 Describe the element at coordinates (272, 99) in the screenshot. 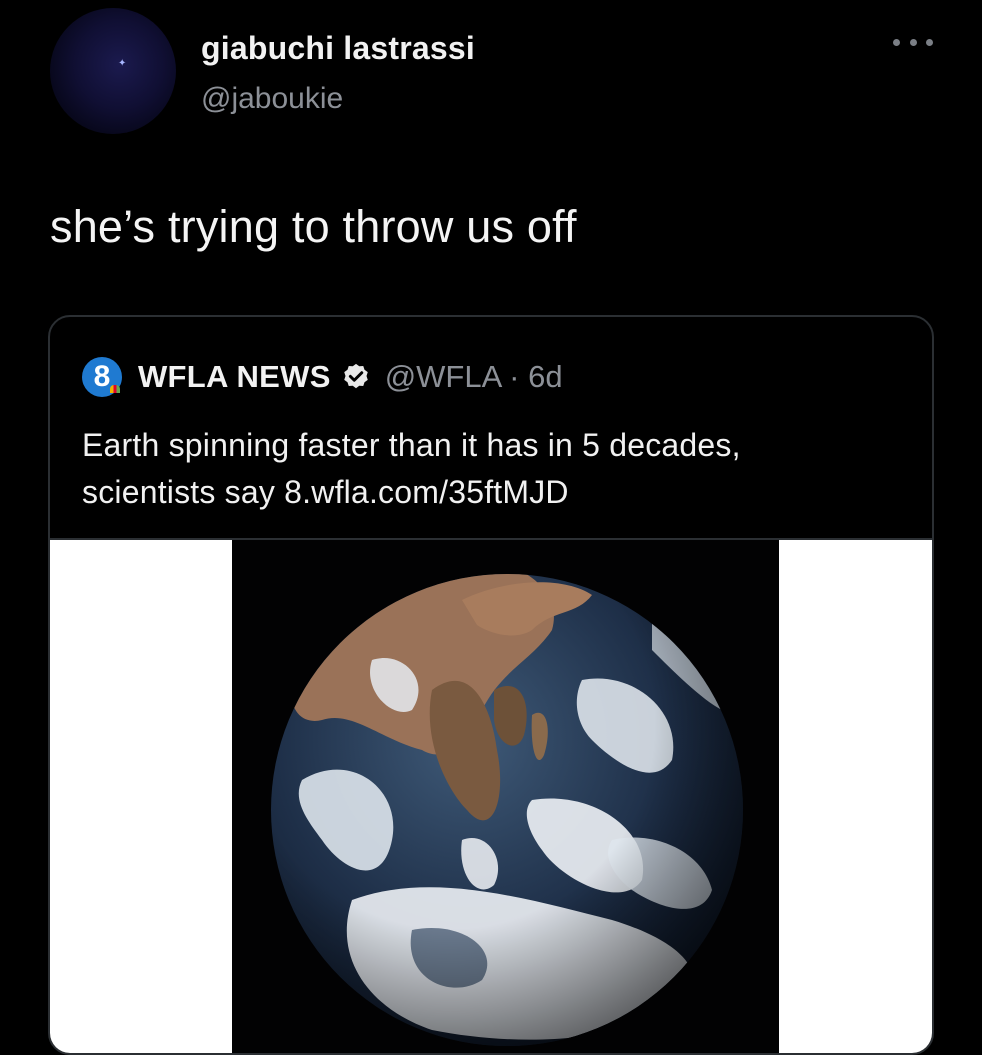

I see `user-handle: @jaboukie` at that location.